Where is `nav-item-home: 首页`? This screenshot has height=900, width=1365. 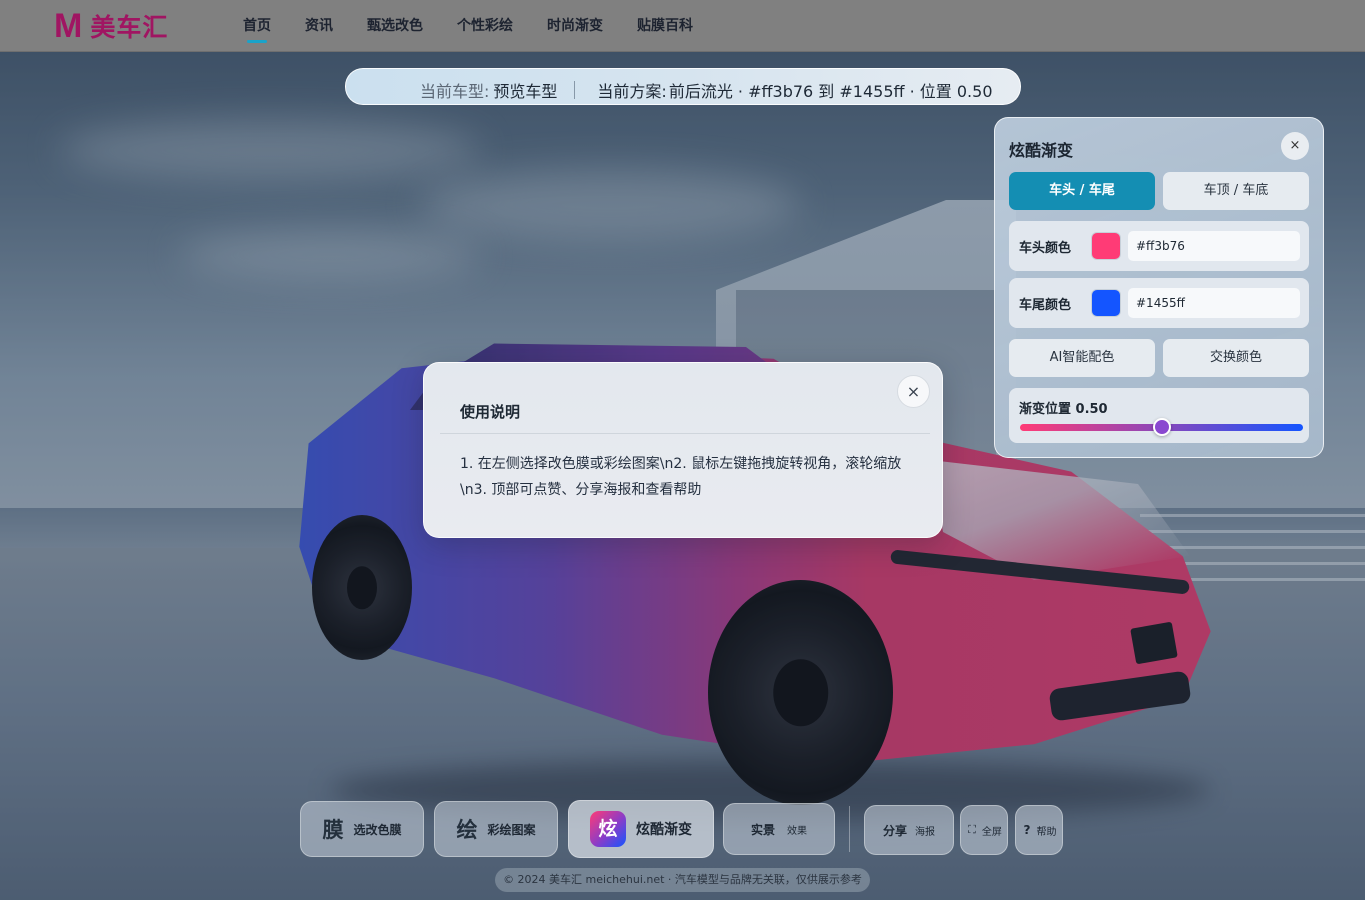
nav-item-home: 首页 is located at coordinates (257, 26).